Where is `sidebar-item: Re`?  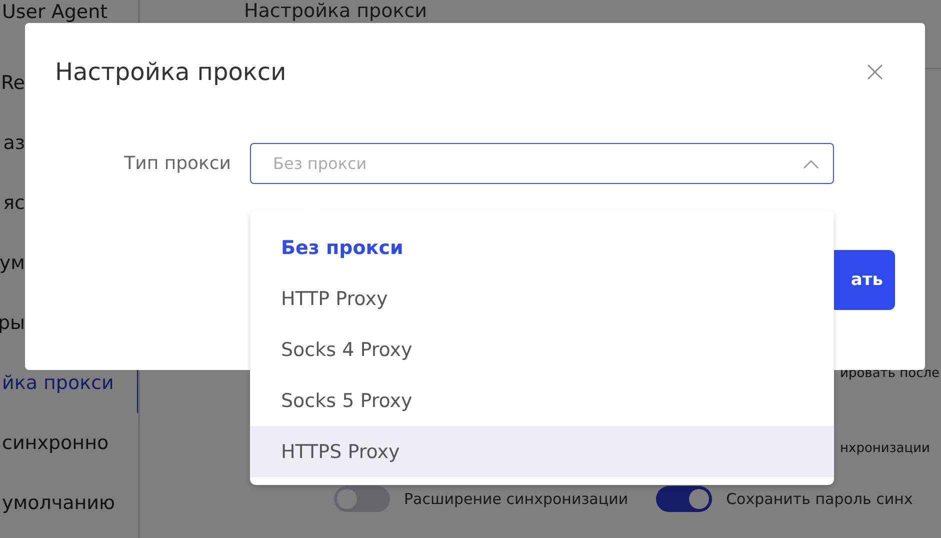
sidebar-item: Re is located at coordinates (12, 83).